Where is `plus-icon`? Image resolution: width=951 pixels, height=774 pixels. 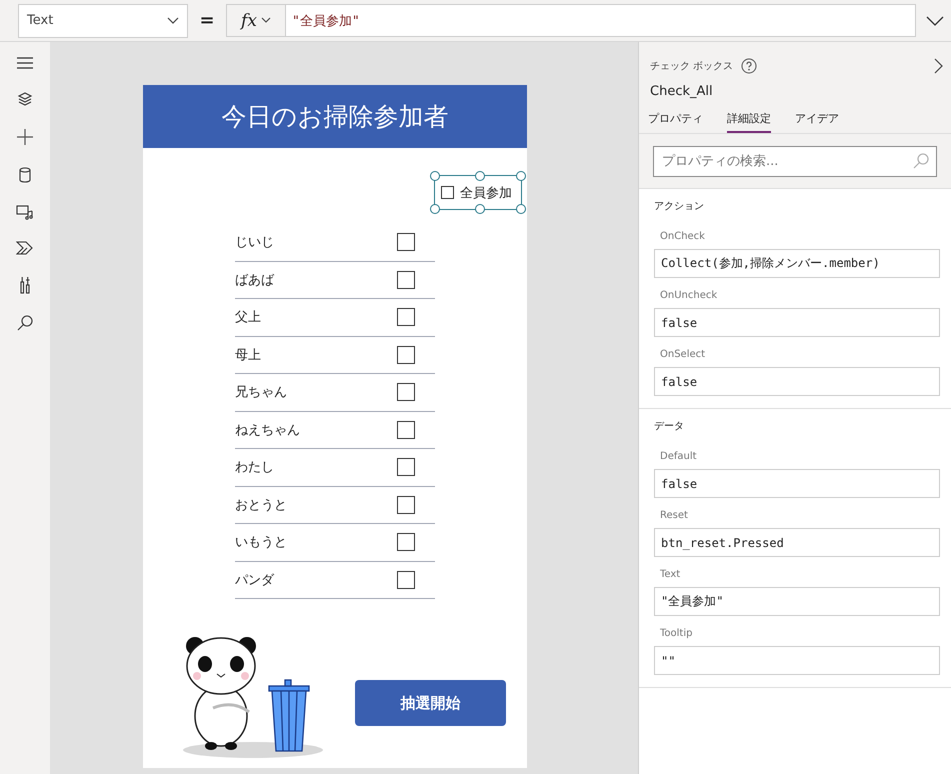
plus-icon is located at coordinates (25, 137).